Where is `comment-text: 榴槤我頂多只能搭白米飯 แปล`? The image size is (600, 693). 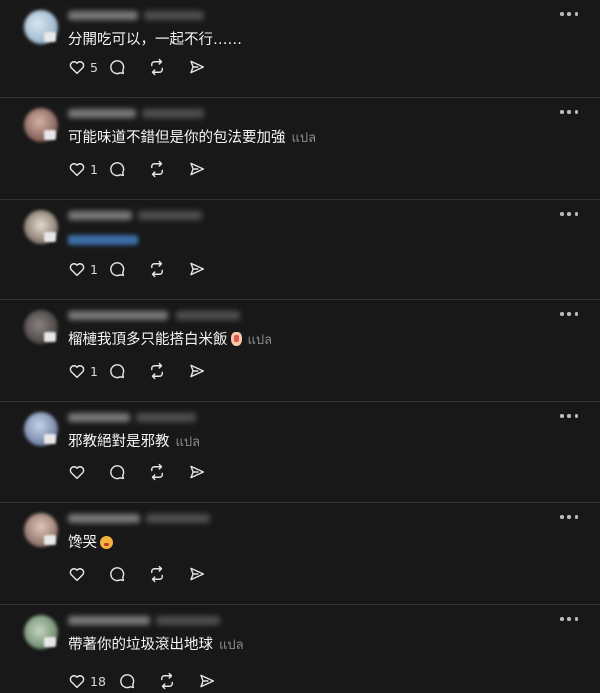 comment-text: 榴槤我頂多只能搭白米飯 แปล is located at coordinates (170, 340).